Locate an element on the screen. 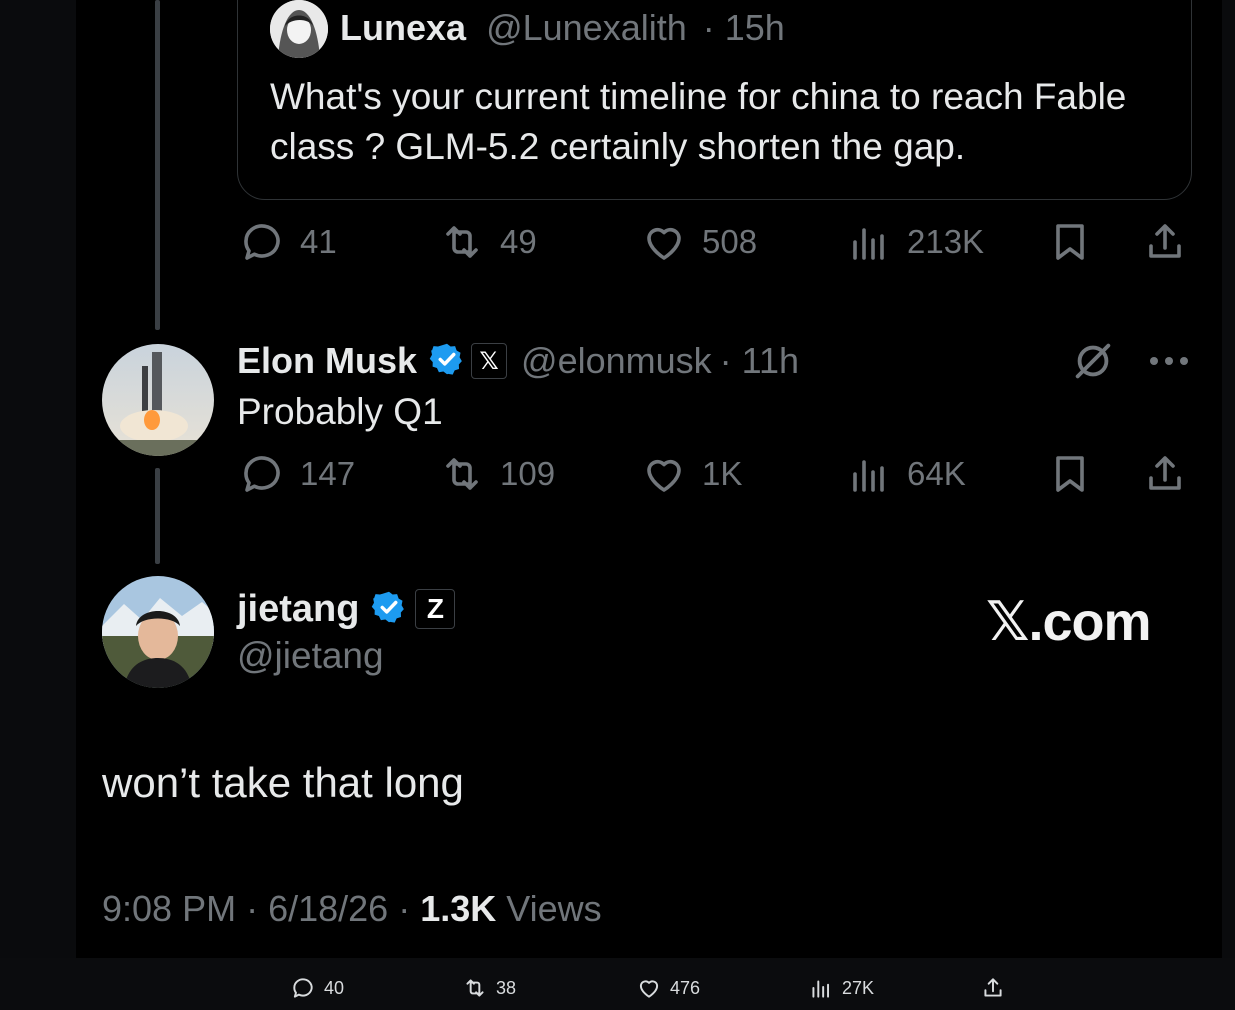 The height and width of the screenshot is (1010, 1235). bottom-views-count: 27K is located at coordinates (858, 987).